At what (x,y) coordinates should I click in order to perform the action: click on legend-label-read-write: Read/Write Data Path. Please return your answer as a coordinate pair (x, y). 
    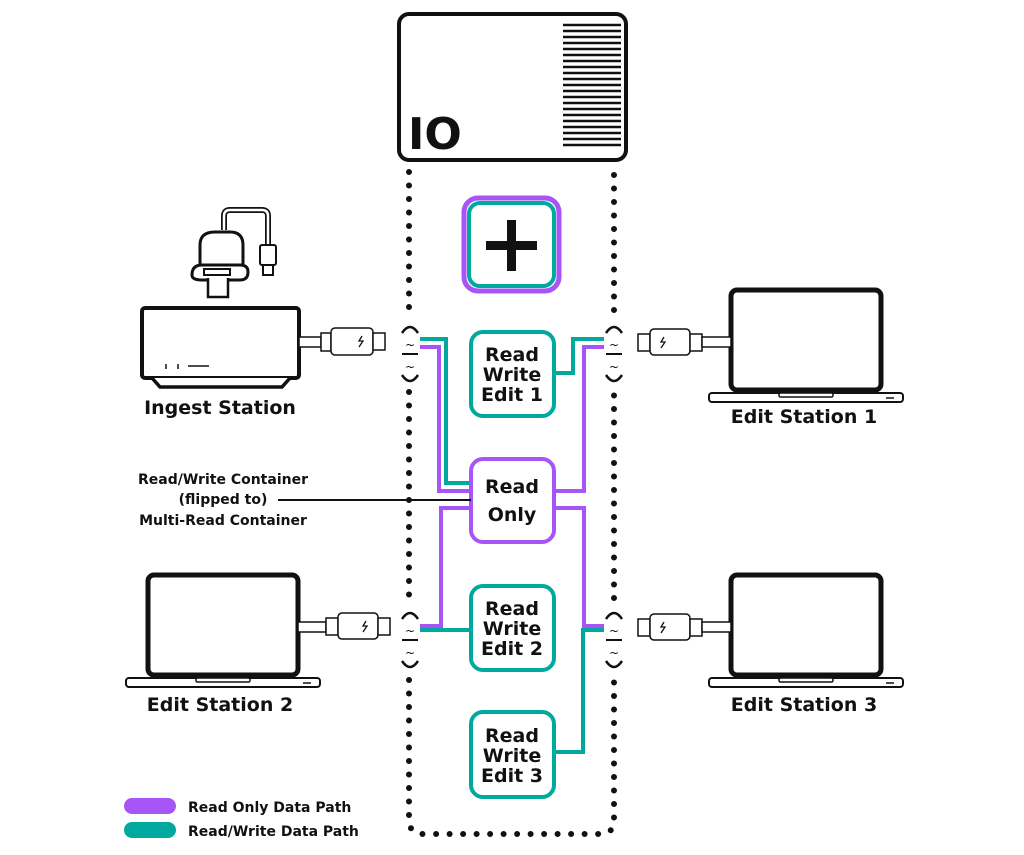
    Looking at the image, I should click on (273, 832).